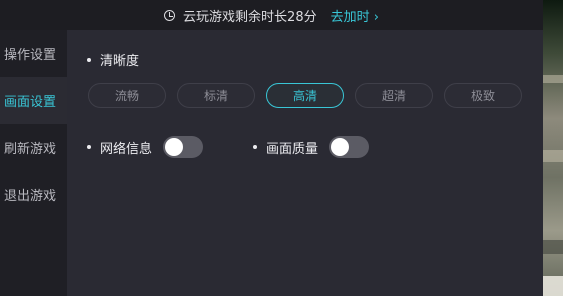  I want to click on add-time-link: 去加时 ›, so click(355, 15).